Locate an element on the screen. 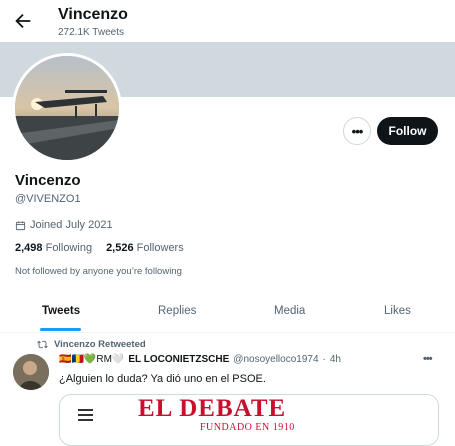  tweet-author-avatar is located at coordinates (31, 372).